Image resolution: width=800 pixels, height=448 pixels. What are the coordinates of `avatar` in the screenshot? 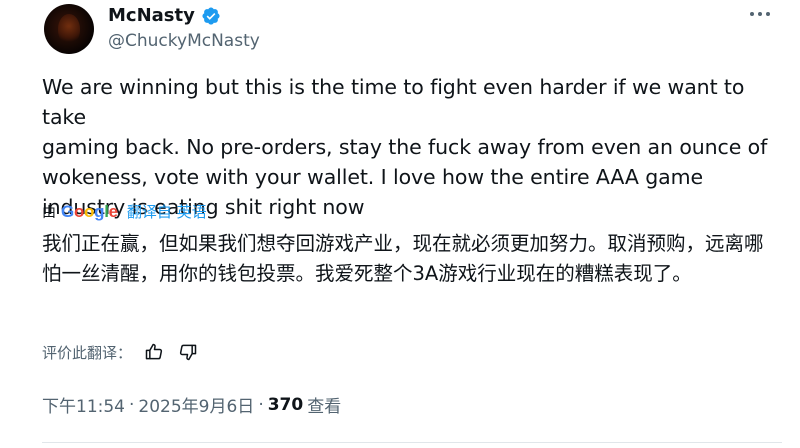 It's located at (69, 29).